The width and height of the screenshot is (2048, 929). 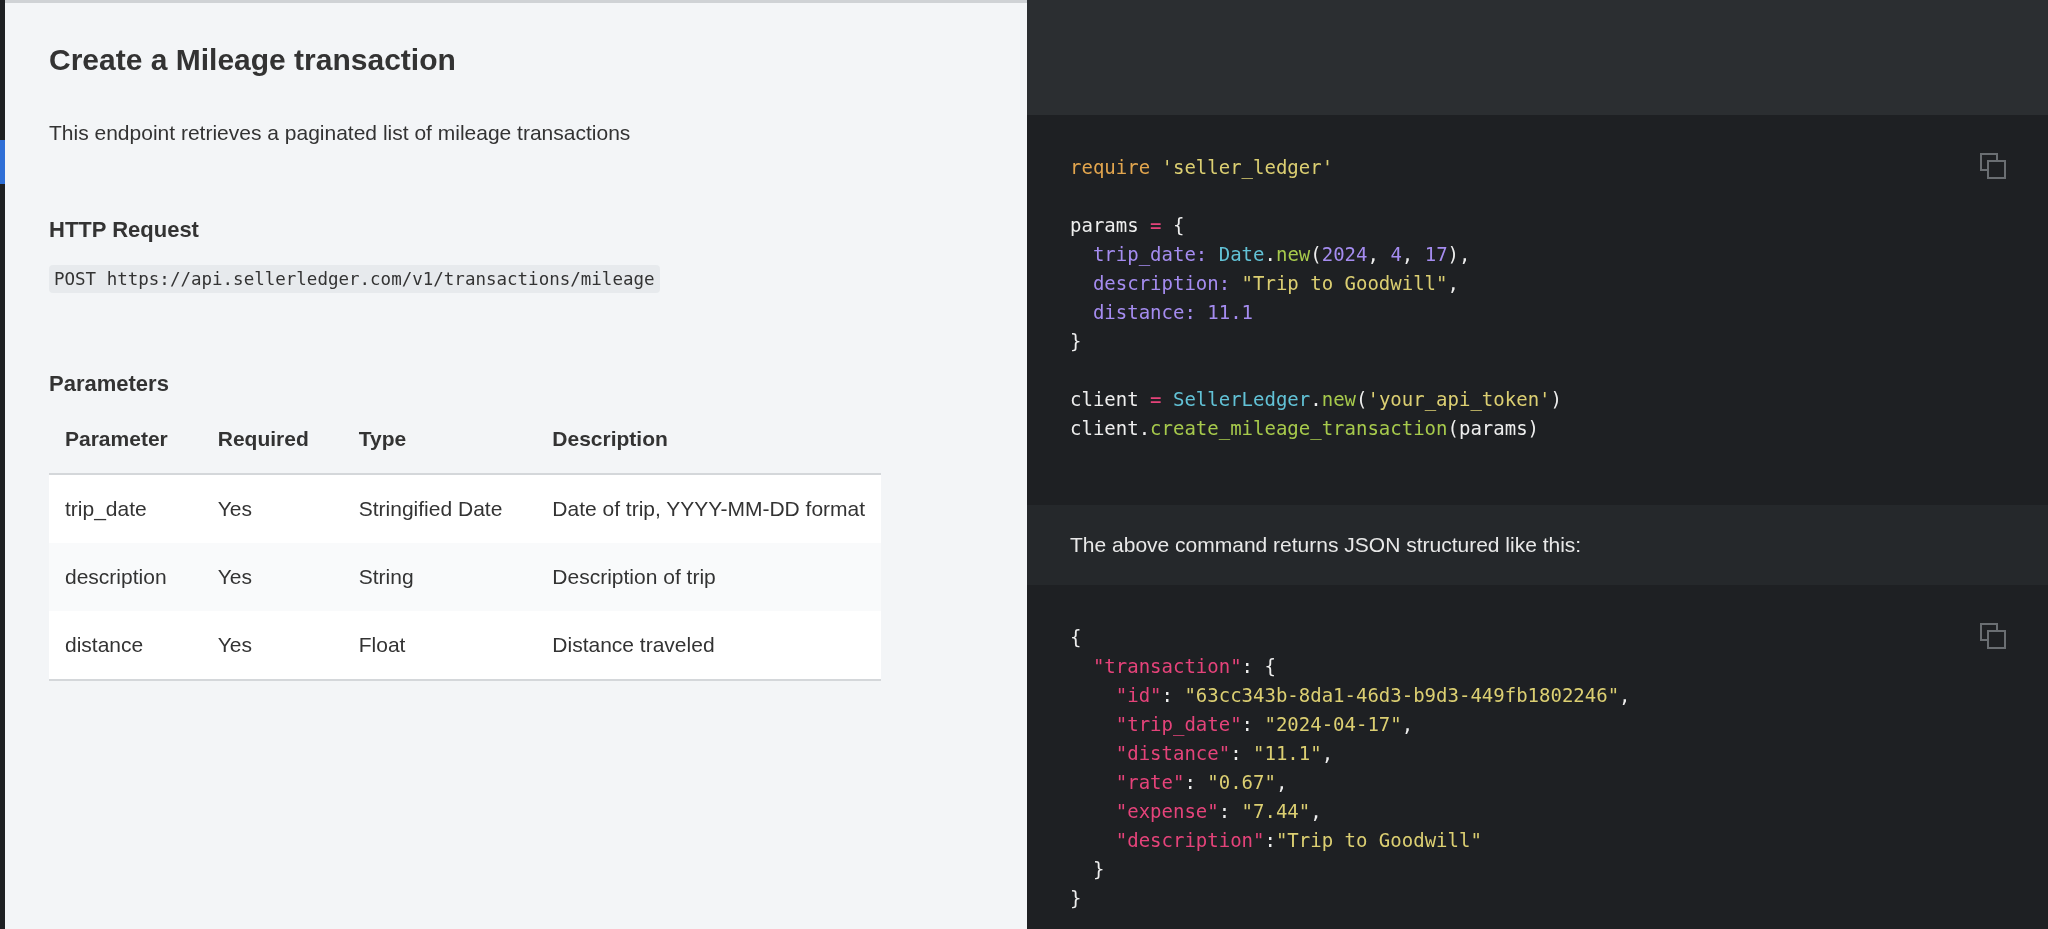 I want to click on table-cell: Distance traveled, so click(x=709, y=645).